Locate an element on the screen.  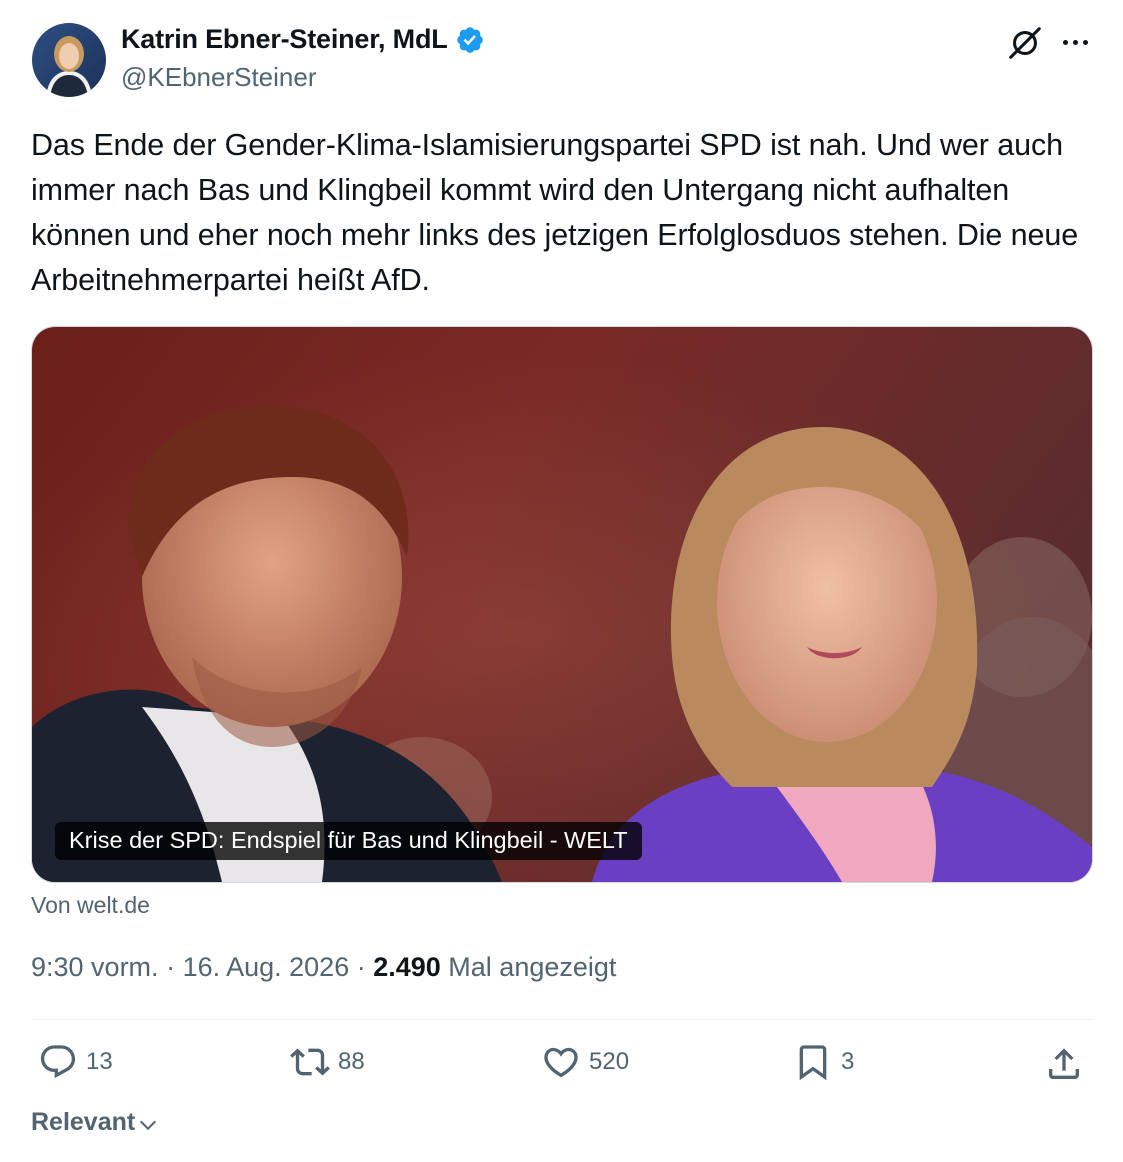
bookmark-button: 3 is located at coordinates (823, 1062).